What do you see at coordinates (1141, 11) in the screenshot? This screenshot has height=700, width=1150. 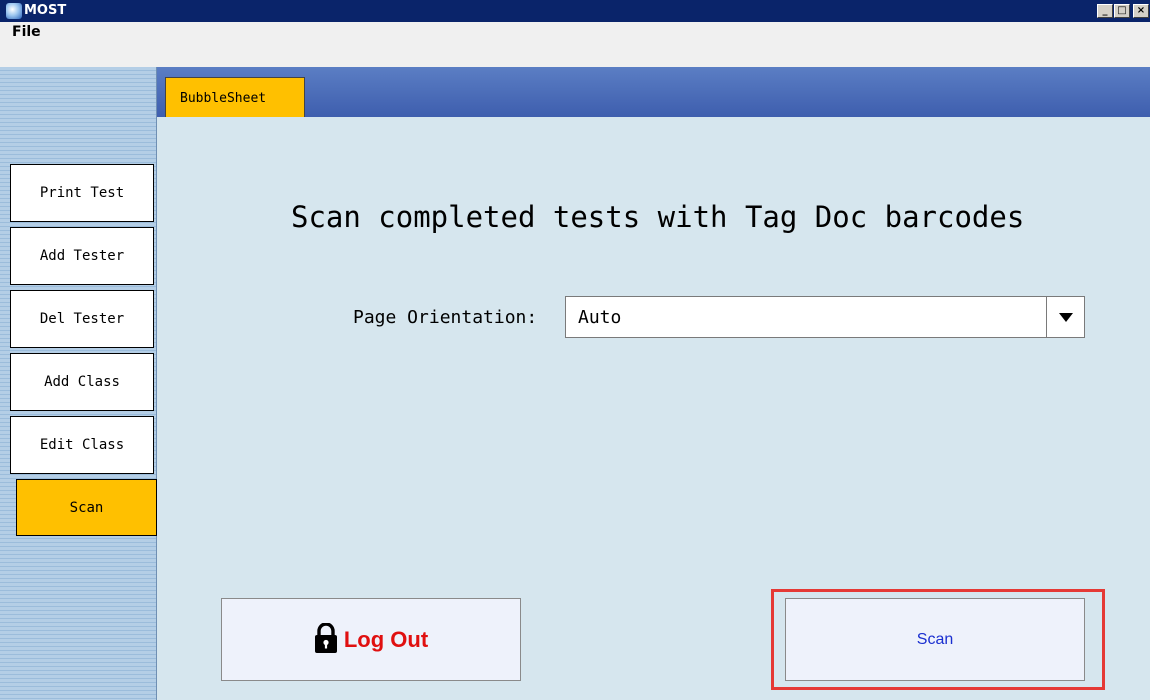 I see `close-button: ×` at bounding box center [1141, 11].